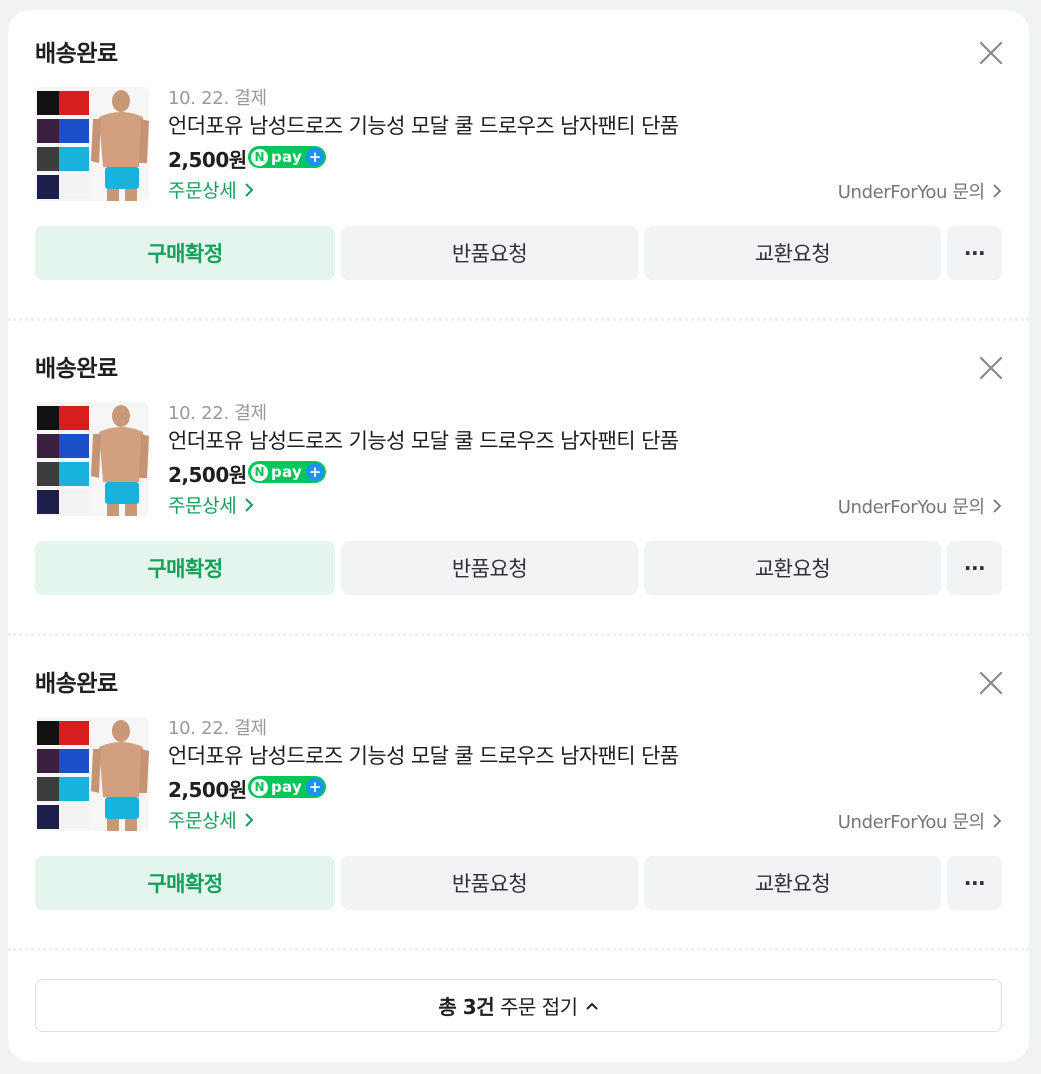 The width and height of the screenshot is (1041, 1074). What do you see at coordinates (591, 1006) in the screenshot?
I see `chevron-up-icon` at bounding box center [591, 1006].